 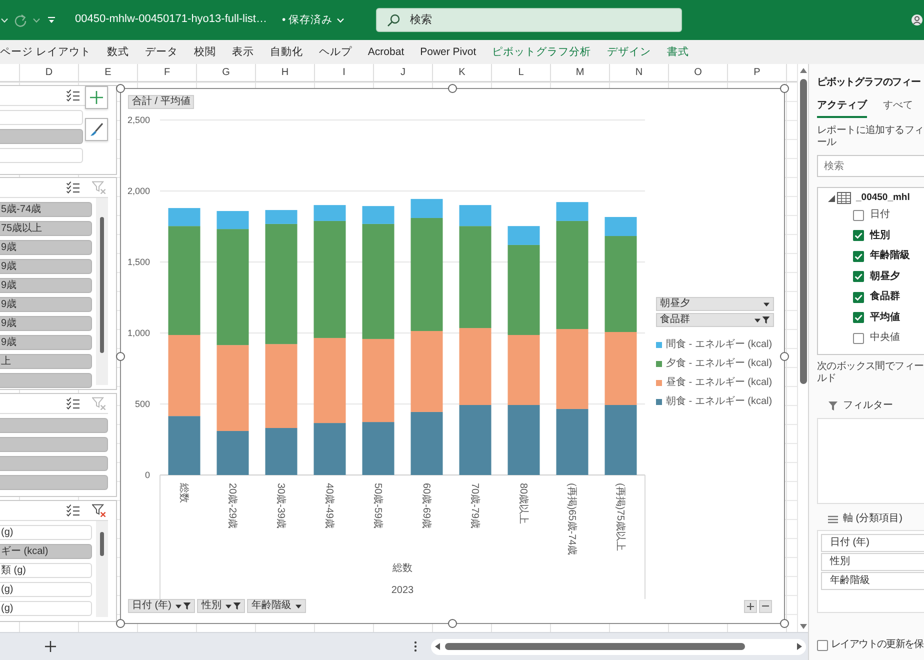 What do you see at coordinates (415, 646) in the screenshot?
I see `more-icon` at bounding box center [415, 646].